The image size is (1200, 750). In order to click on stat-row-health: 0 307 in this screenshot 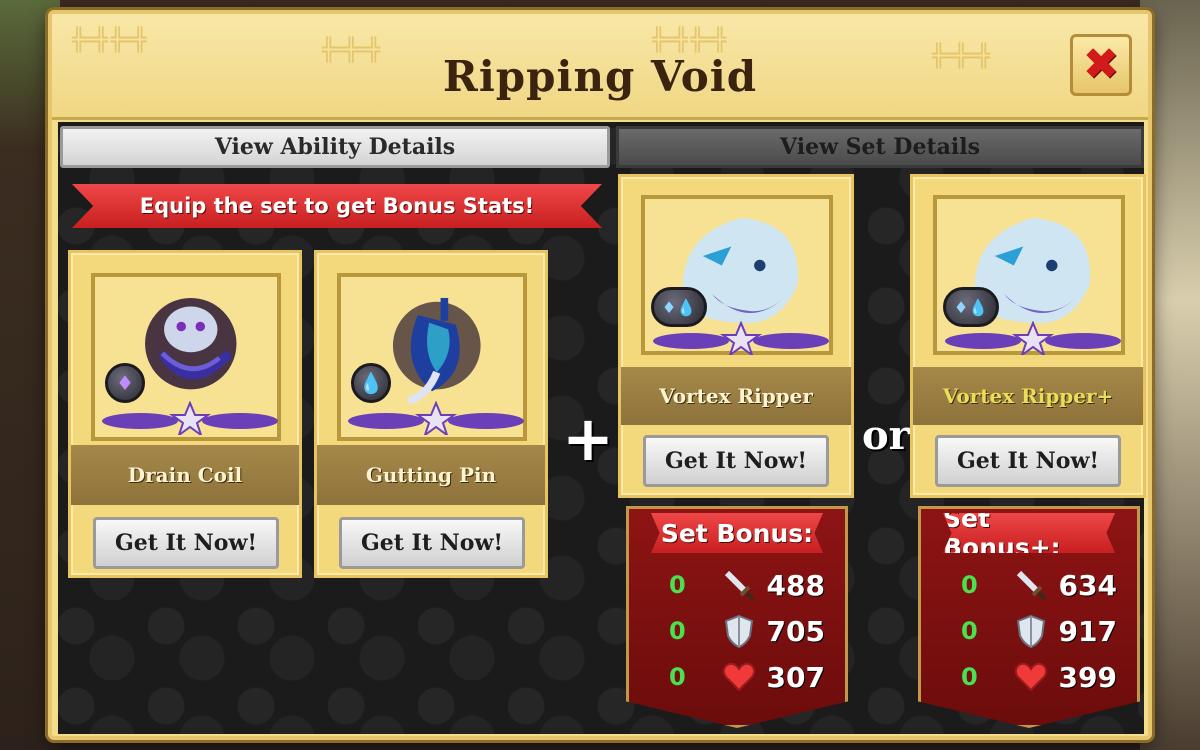, I will do `click(747, 677)`.